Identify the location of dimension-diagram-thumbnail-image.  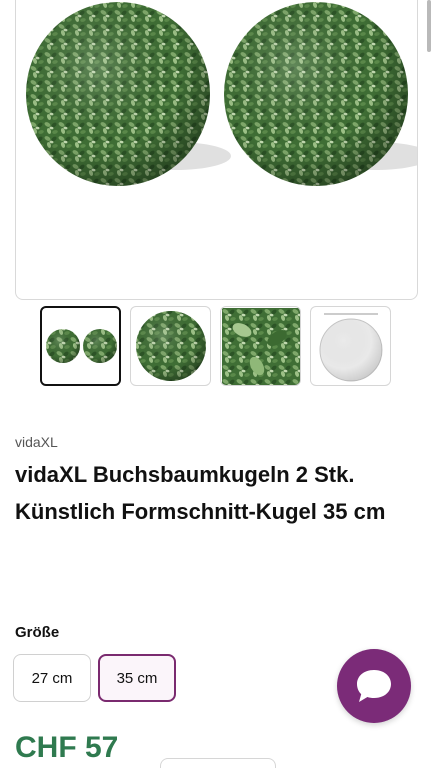
(350, 347).